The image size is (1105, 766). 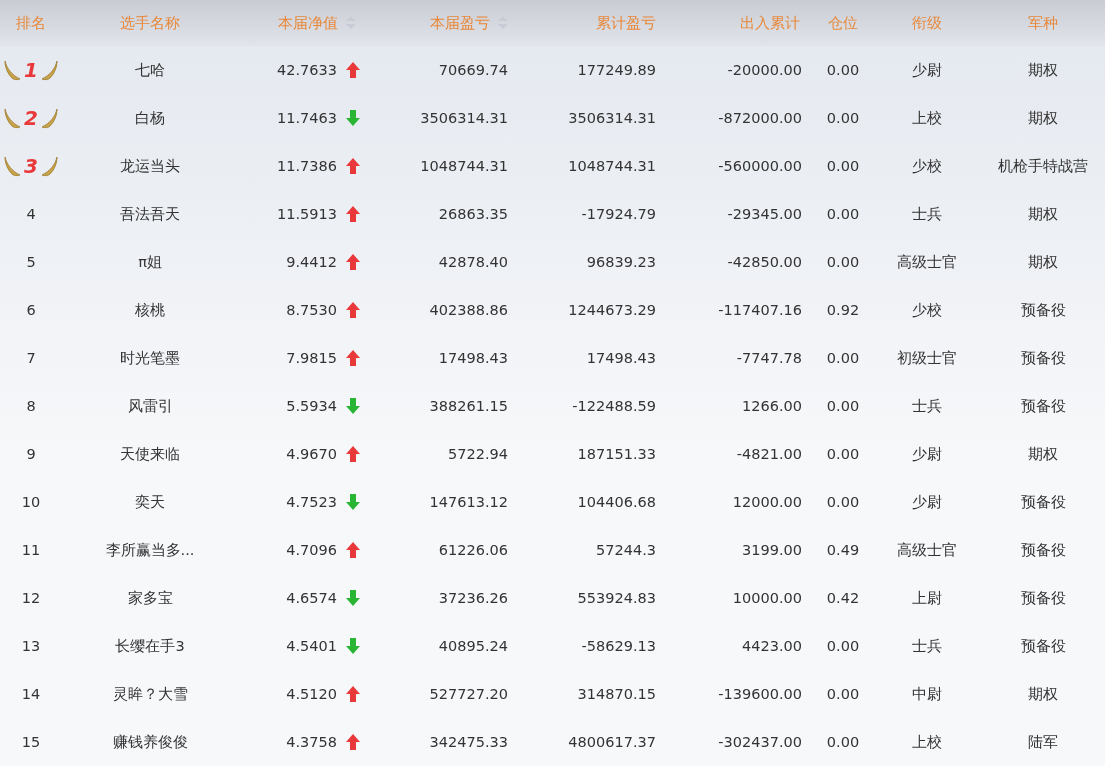 What do you see at coordinates (311, 598) in the screenshot?
I see `net-value: 4.6574` at bounding box center [311, 598].